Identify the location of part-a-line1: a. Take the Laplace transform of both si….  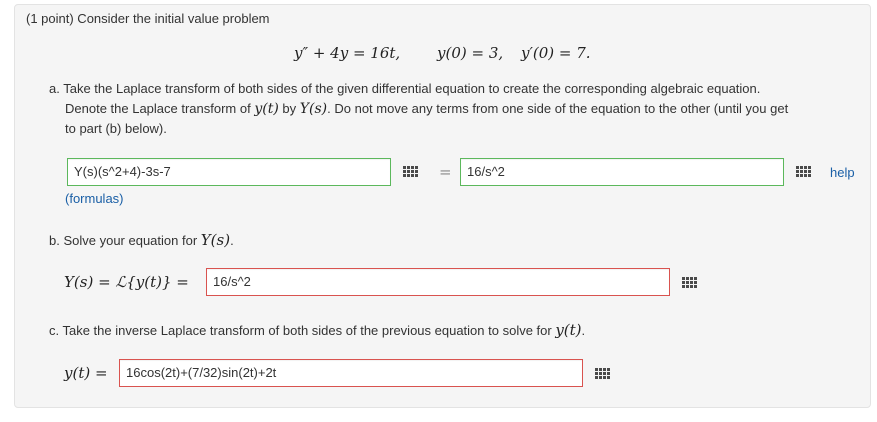
(405, 88).